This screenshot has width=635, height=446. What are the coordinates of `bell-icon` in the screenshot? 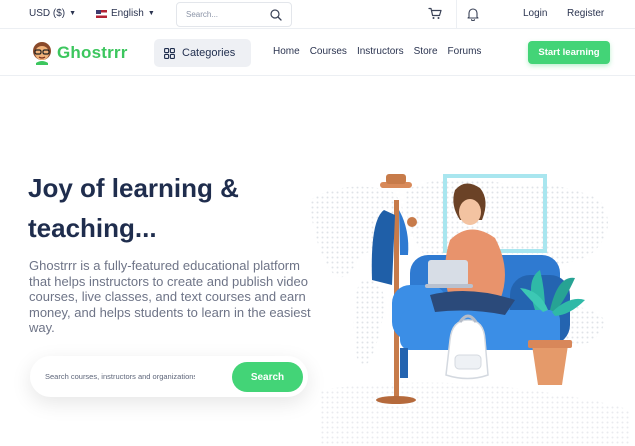 It's located at (473, 15).